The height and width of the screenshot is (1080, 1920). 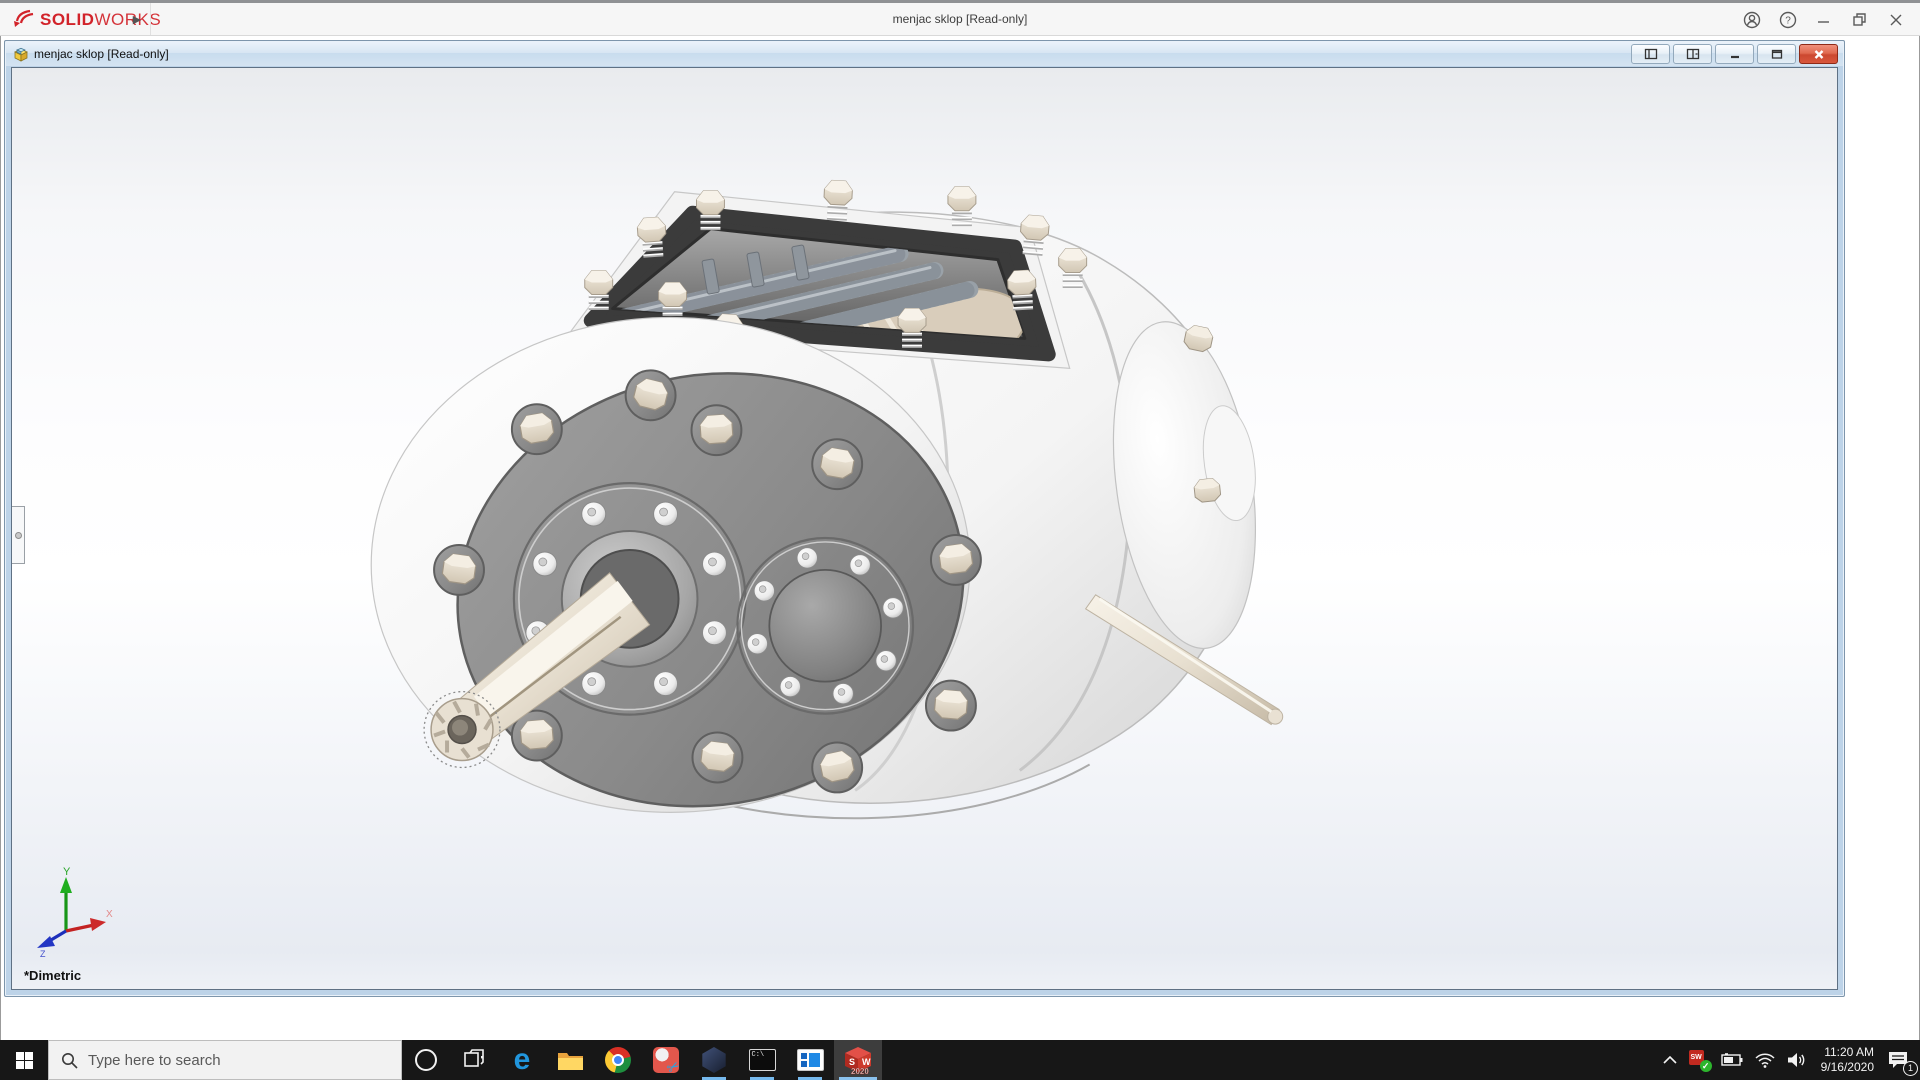 I want to click on minimize-icon, so click(x=1823, y=21).